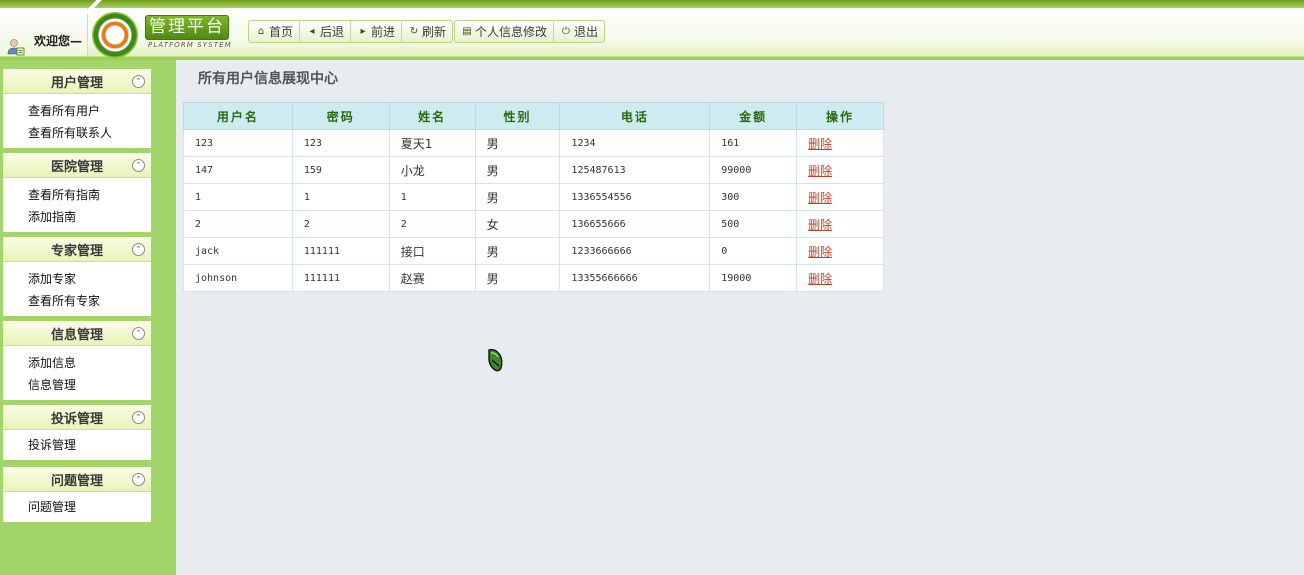 The height and width of the screenshot is (575, 1304). What do you see at coordinates (566, 31) in the screenshot?
I see `power-icon: ⏻` at bounding box center [566, 31].